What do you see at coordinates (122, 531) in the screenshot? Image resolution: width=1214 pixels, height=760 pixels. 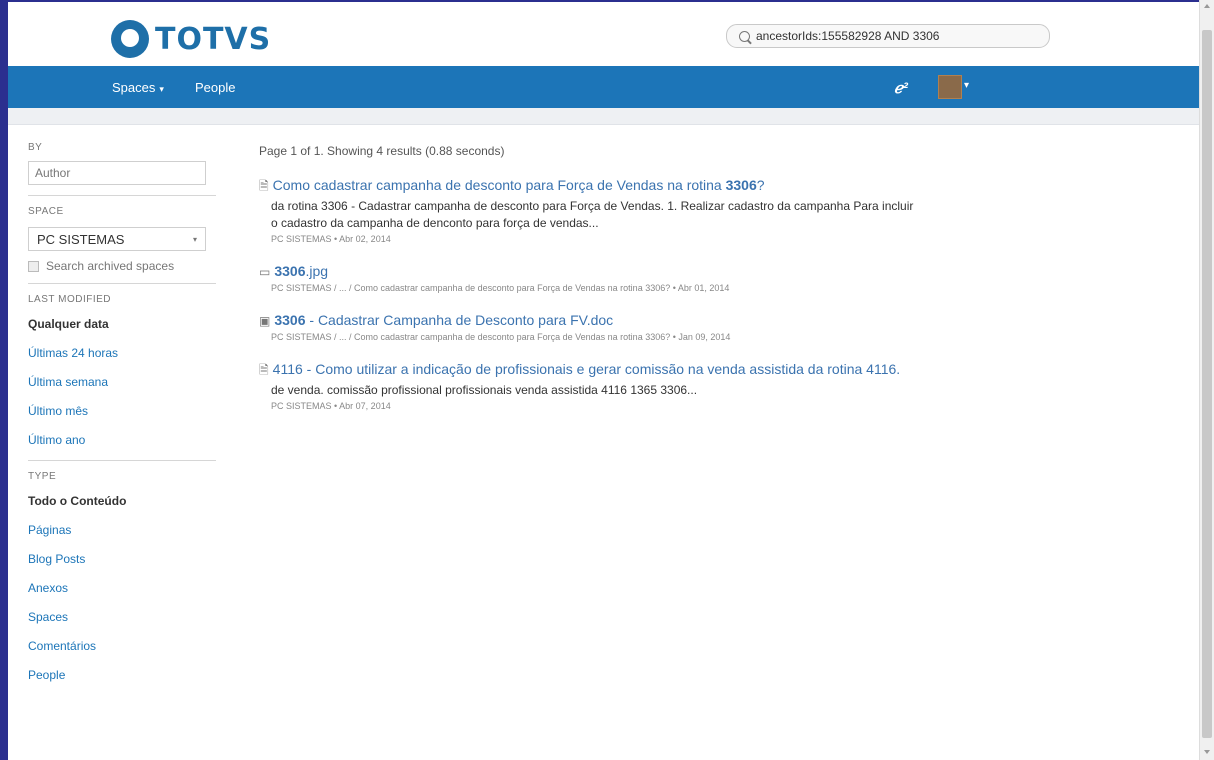 I see `filter-pages: Páginas` at bounding box center [122, 531].